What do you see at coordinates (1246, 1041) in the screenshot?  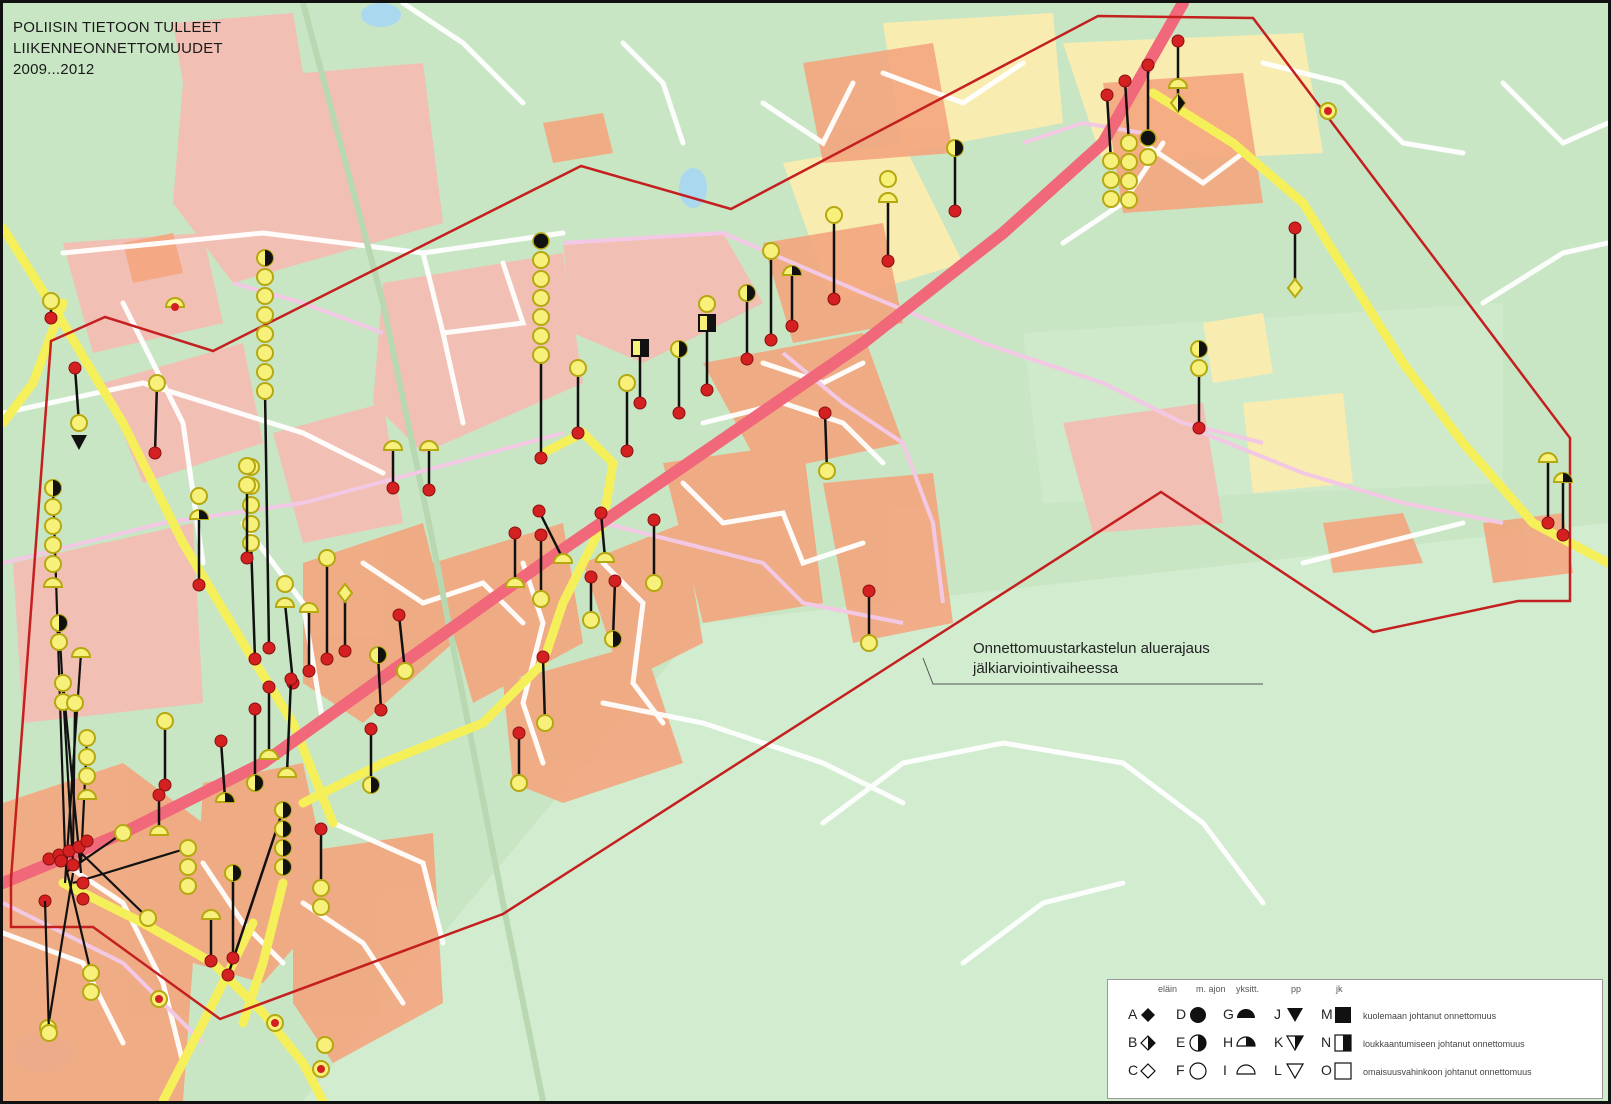 I see `single-injury-icon` at bounding box center [1246, 1041].